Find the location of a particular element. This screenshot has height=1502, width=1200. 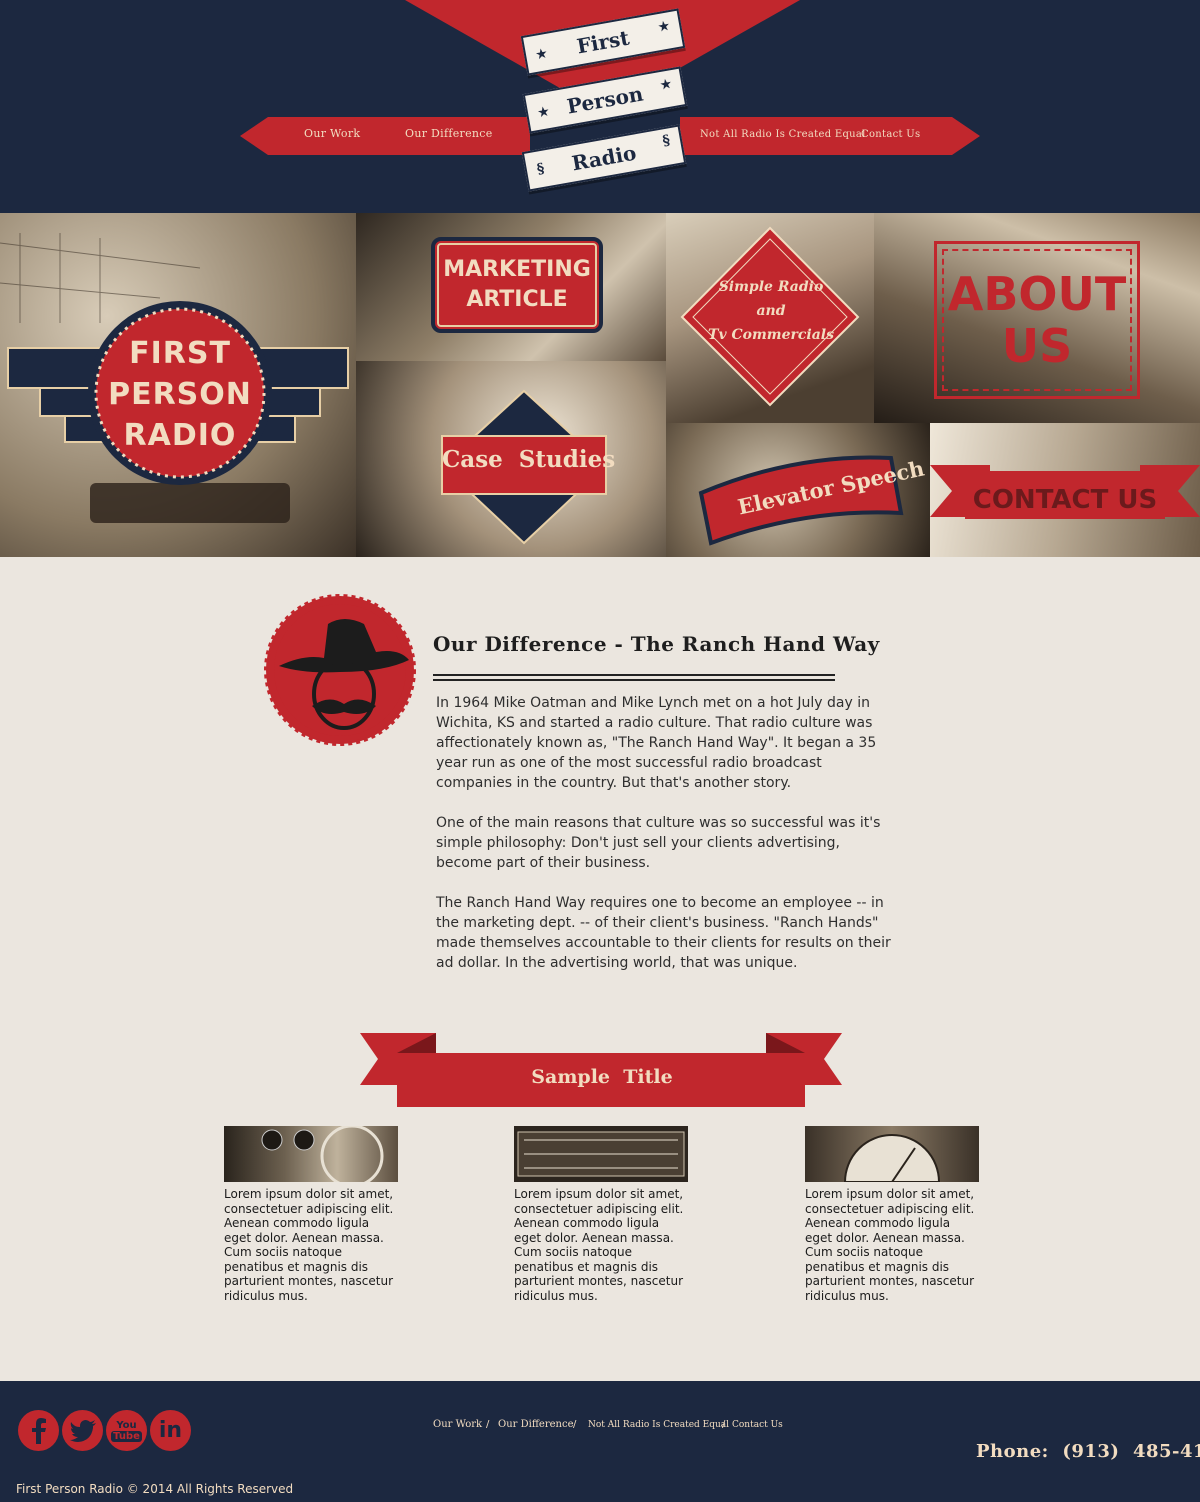

logo-line-radio: Radio is located at coordinates (604, 158).